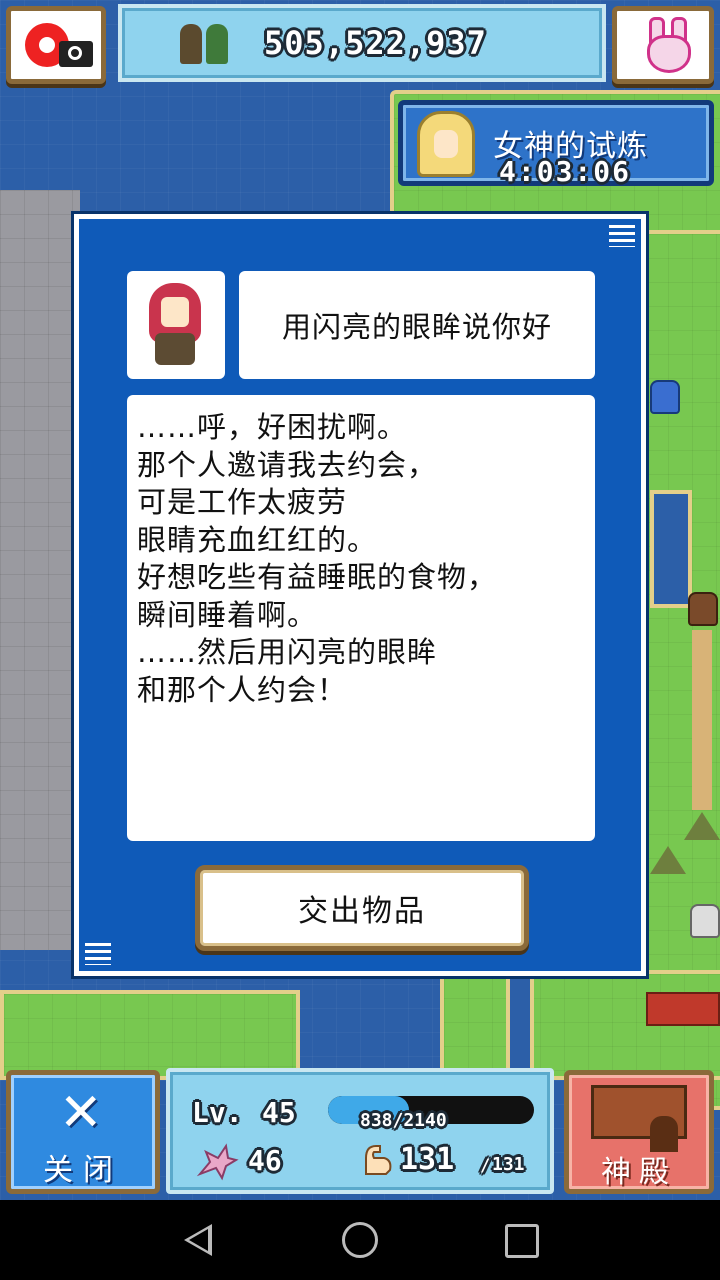  What do you see at coordinates (279, 1112) in the screenshot?
I see `level-value: 45` at bounding box center [279, 1112].